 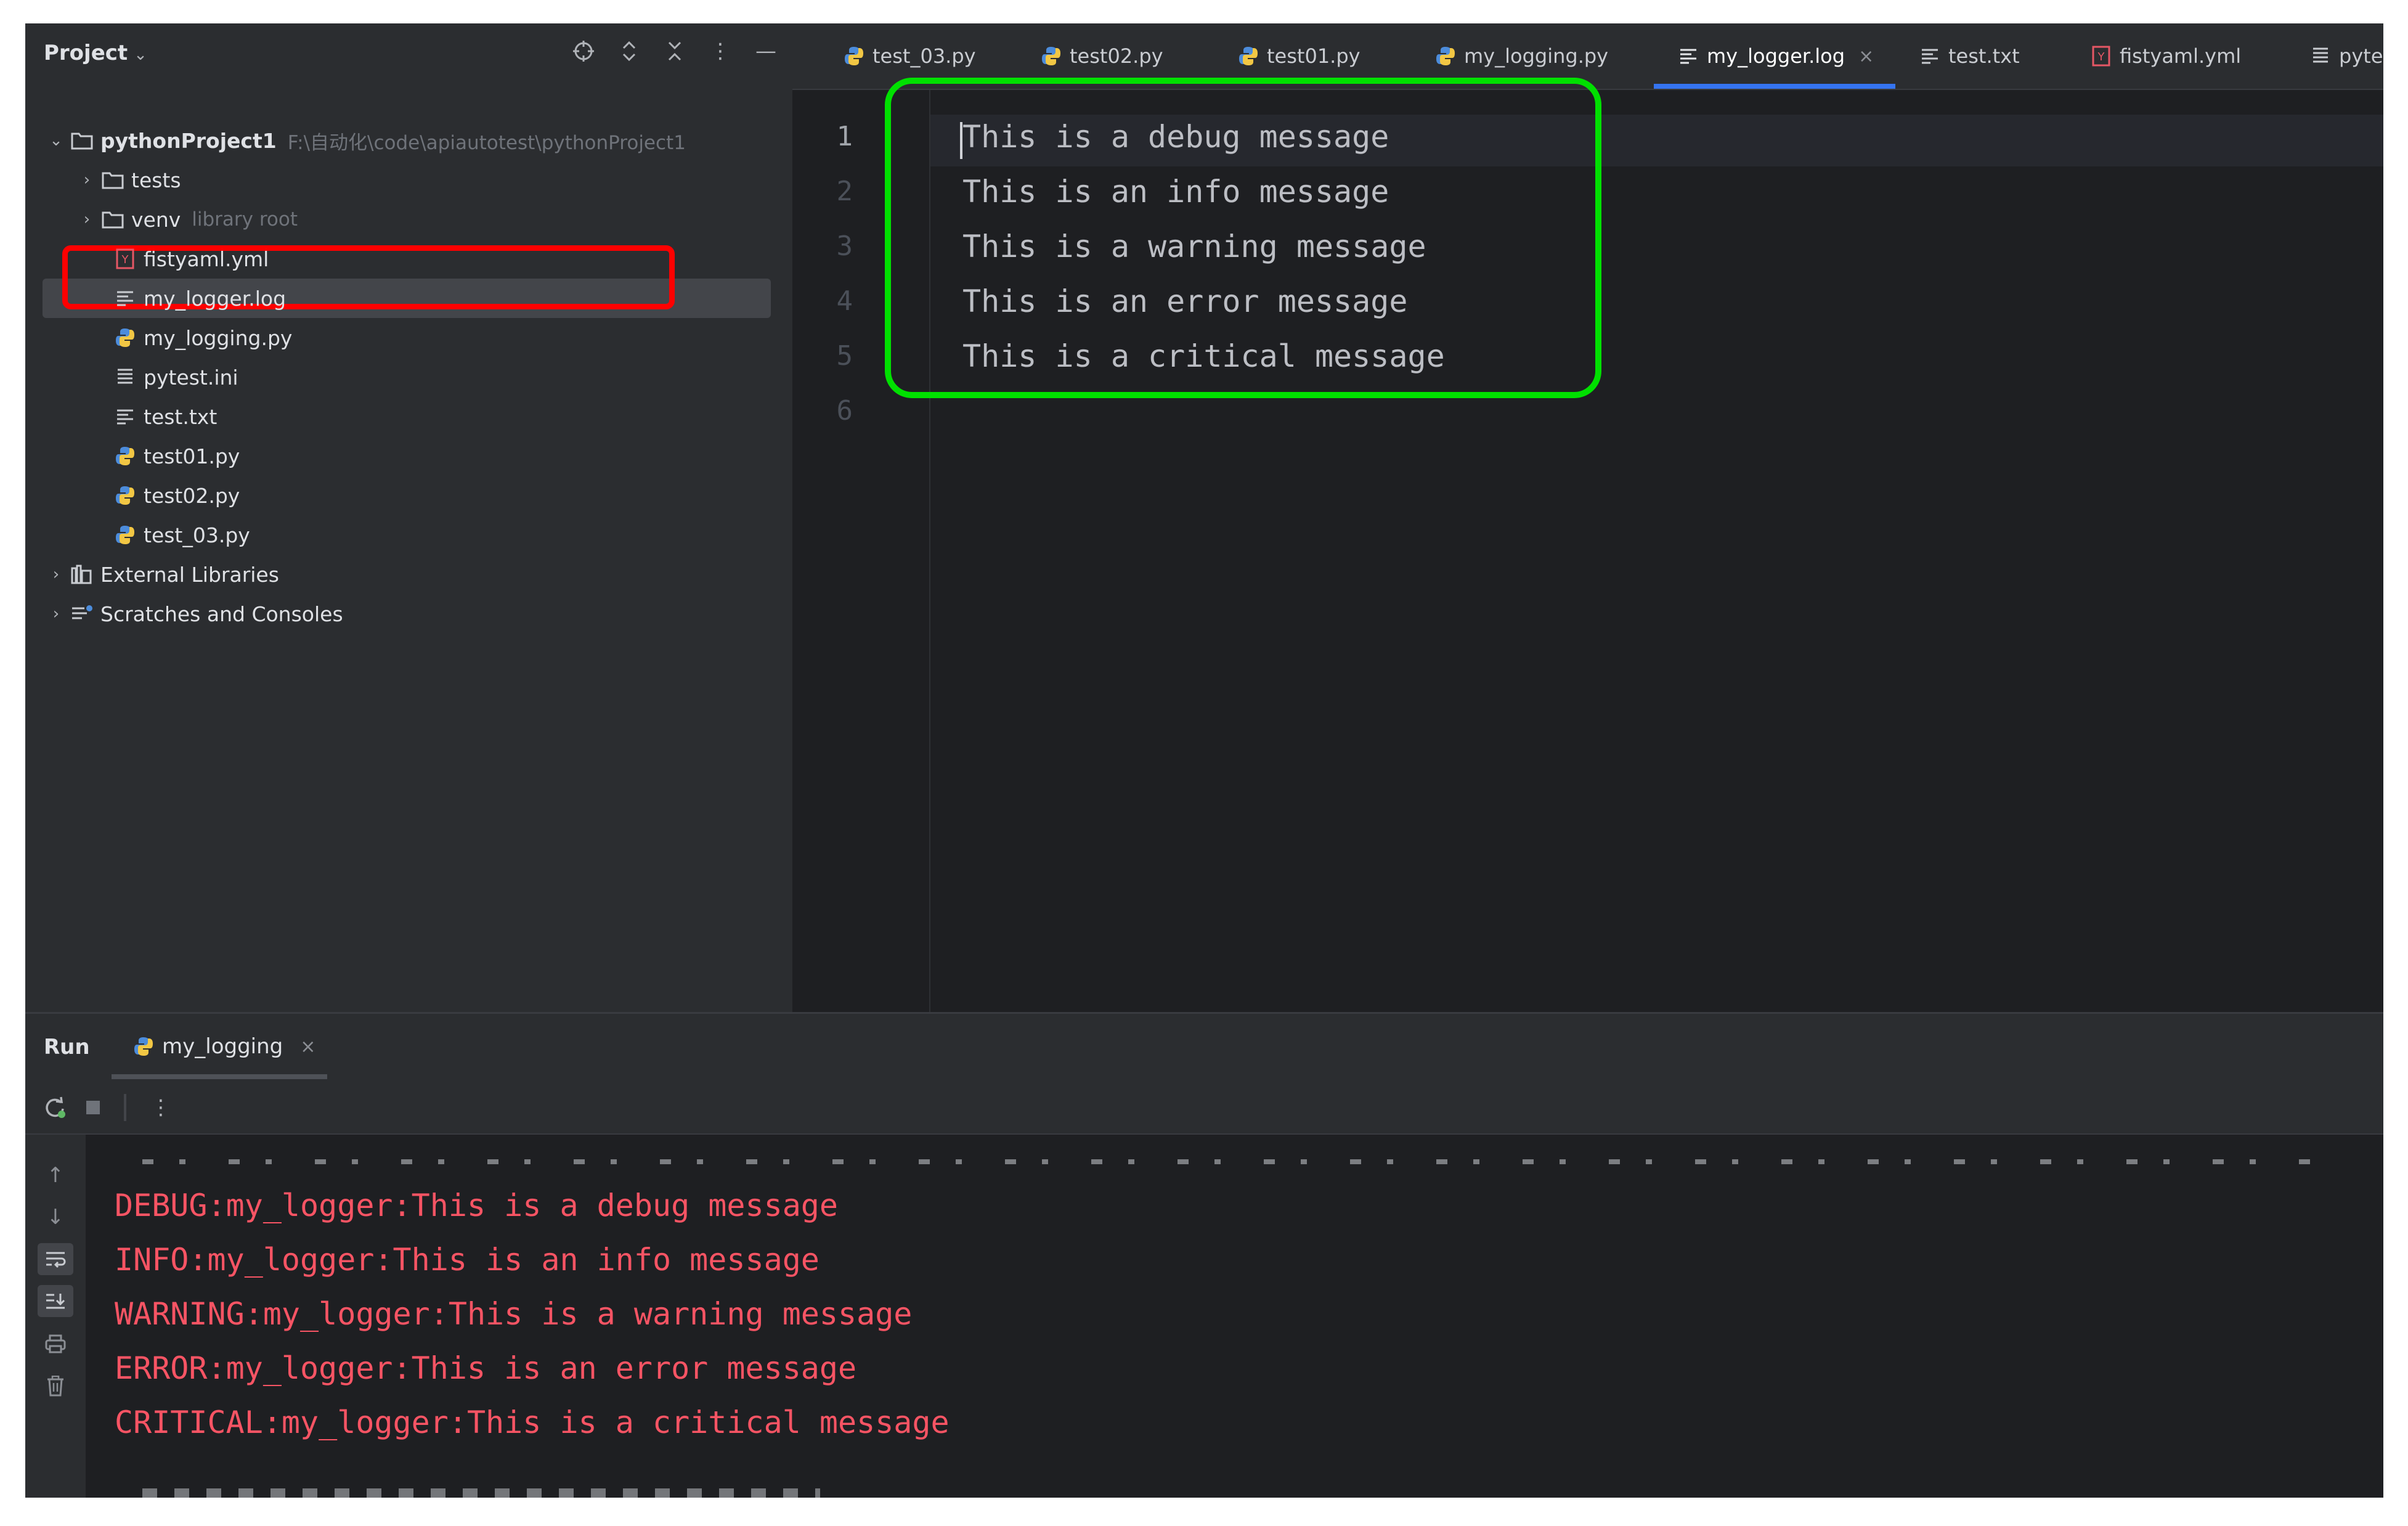 What do you see at coordinates (409, 574) in the screenshot?
I see `tree-item-external-libraries: › External Libraries` at bounding box center [409, 574].